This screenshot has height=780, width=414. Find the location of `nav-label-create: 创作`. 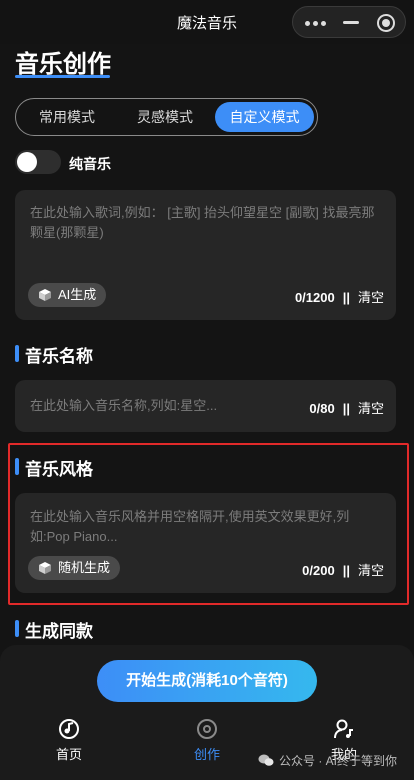

nav-label-create: 创作 is located at coordinates (206, 754).